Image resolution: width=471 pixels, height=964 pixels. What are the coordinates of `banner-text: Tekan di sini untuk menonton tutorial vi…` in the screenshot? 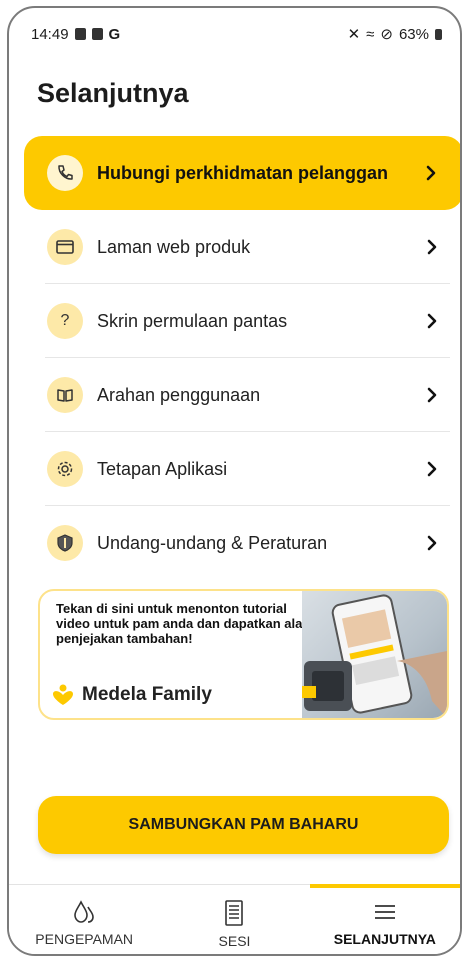 It's located at (181, 623).